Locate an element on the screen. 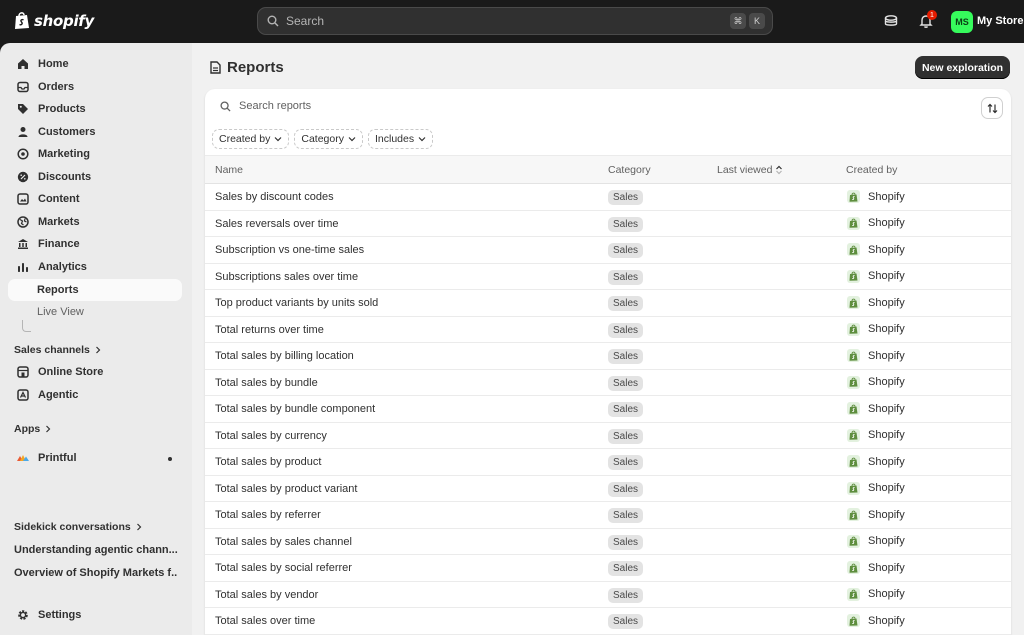 This screenshot has height=635, width=1024. report-name: Subscriptions sales over time is located at coordinates (286, 277).